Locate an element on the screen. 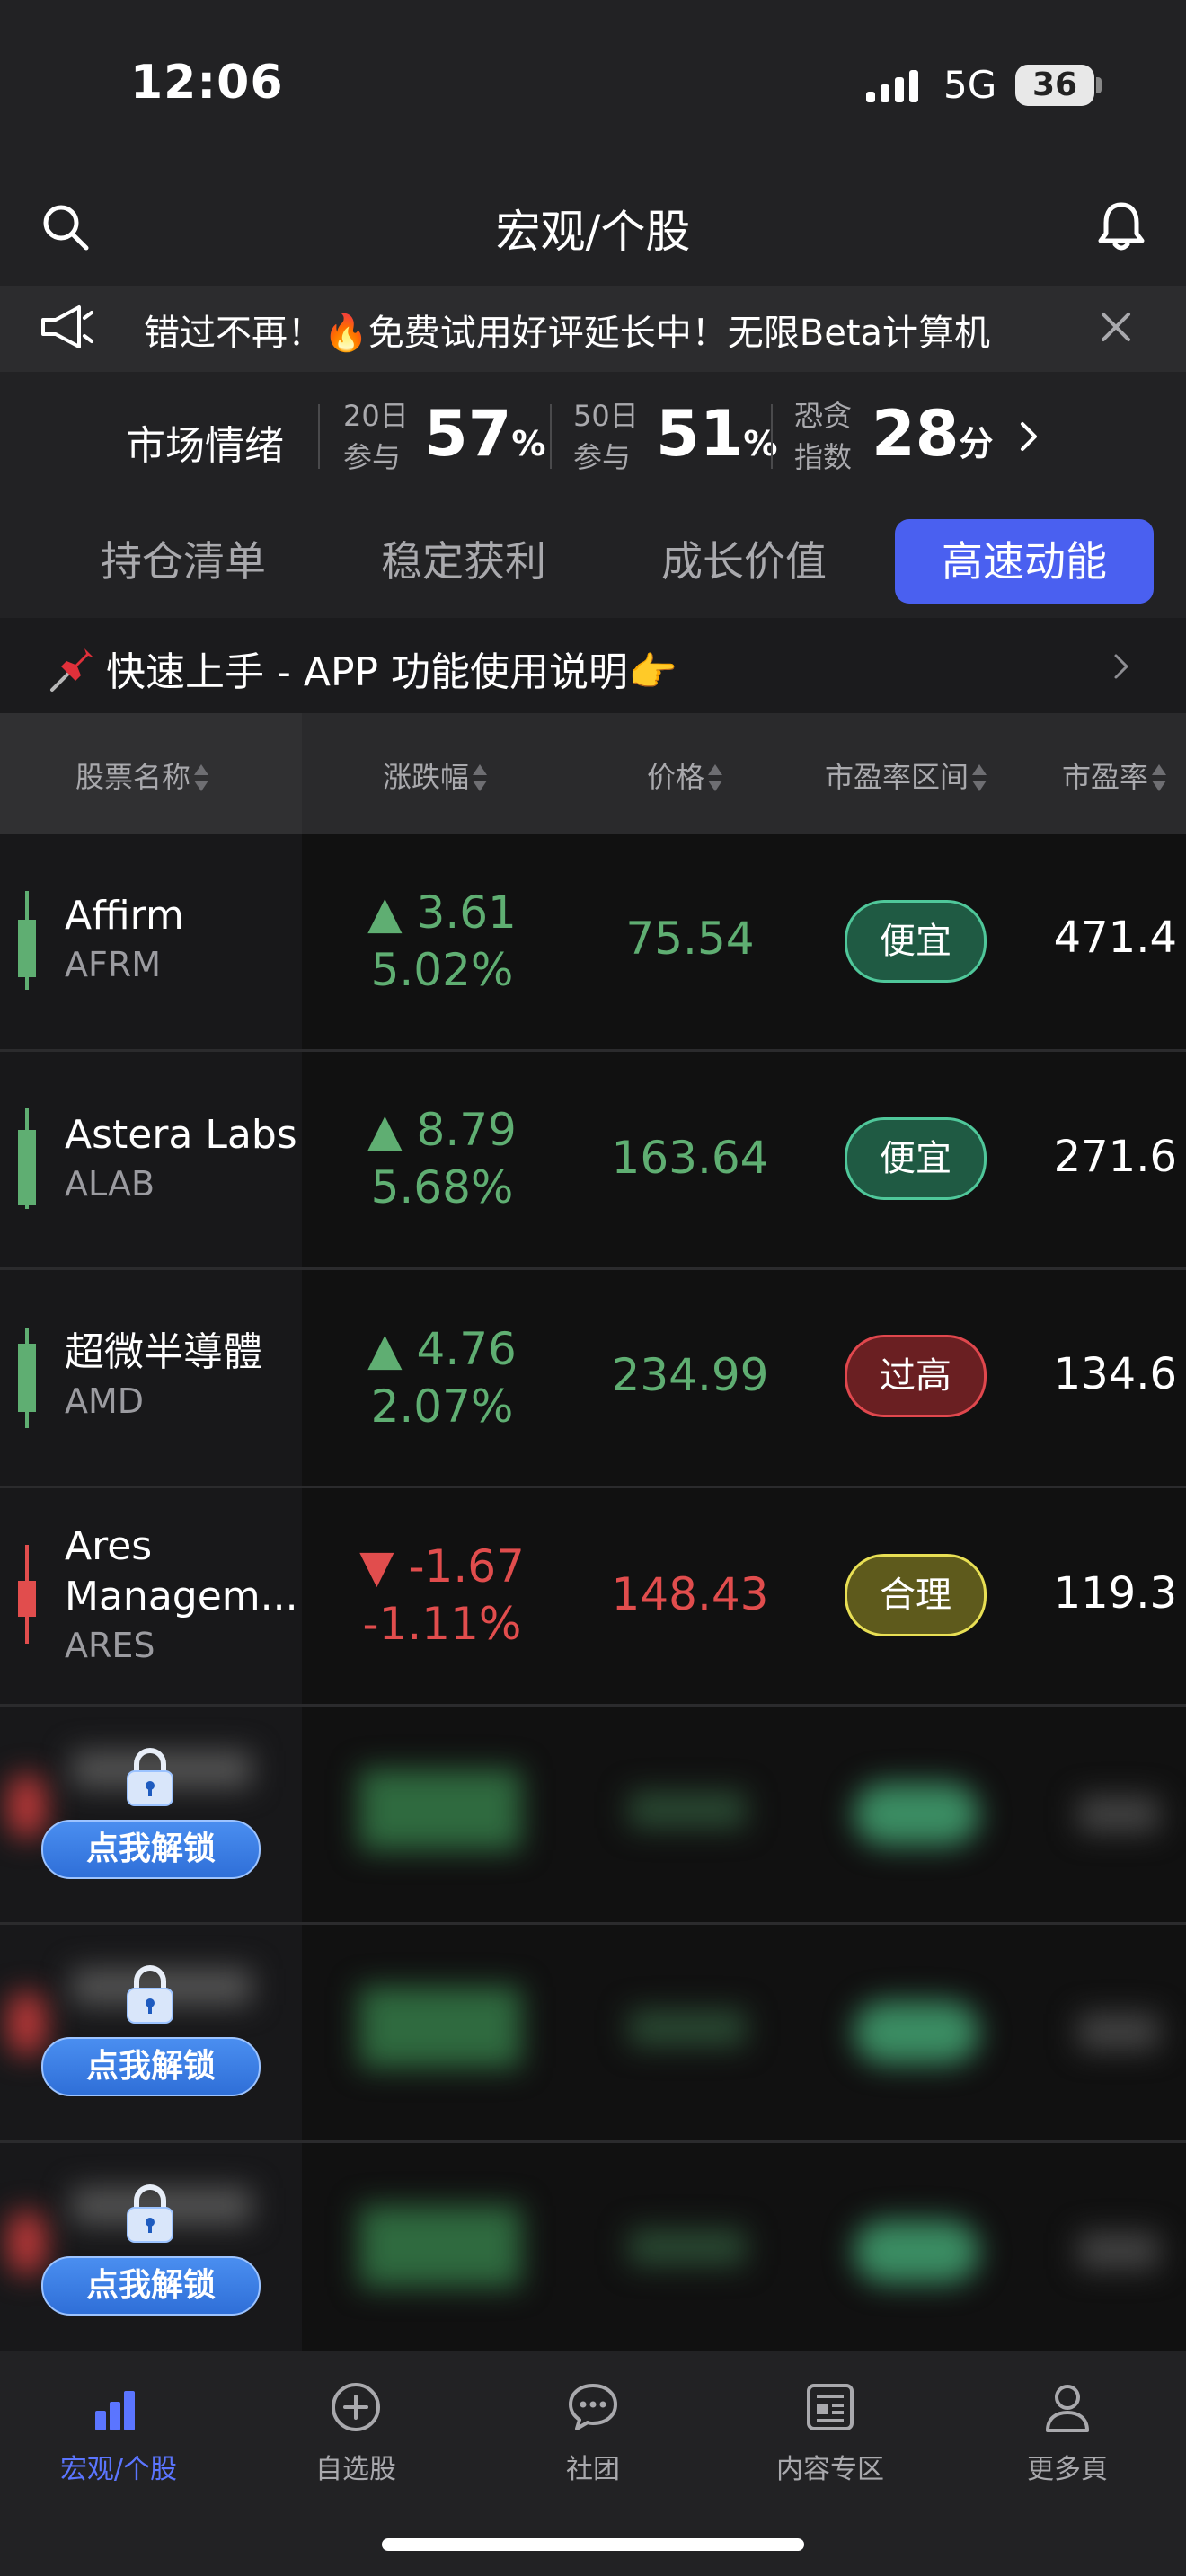 The image size is (1186, 2576). d20-metric: 57% is located at coordinates (485, 434).